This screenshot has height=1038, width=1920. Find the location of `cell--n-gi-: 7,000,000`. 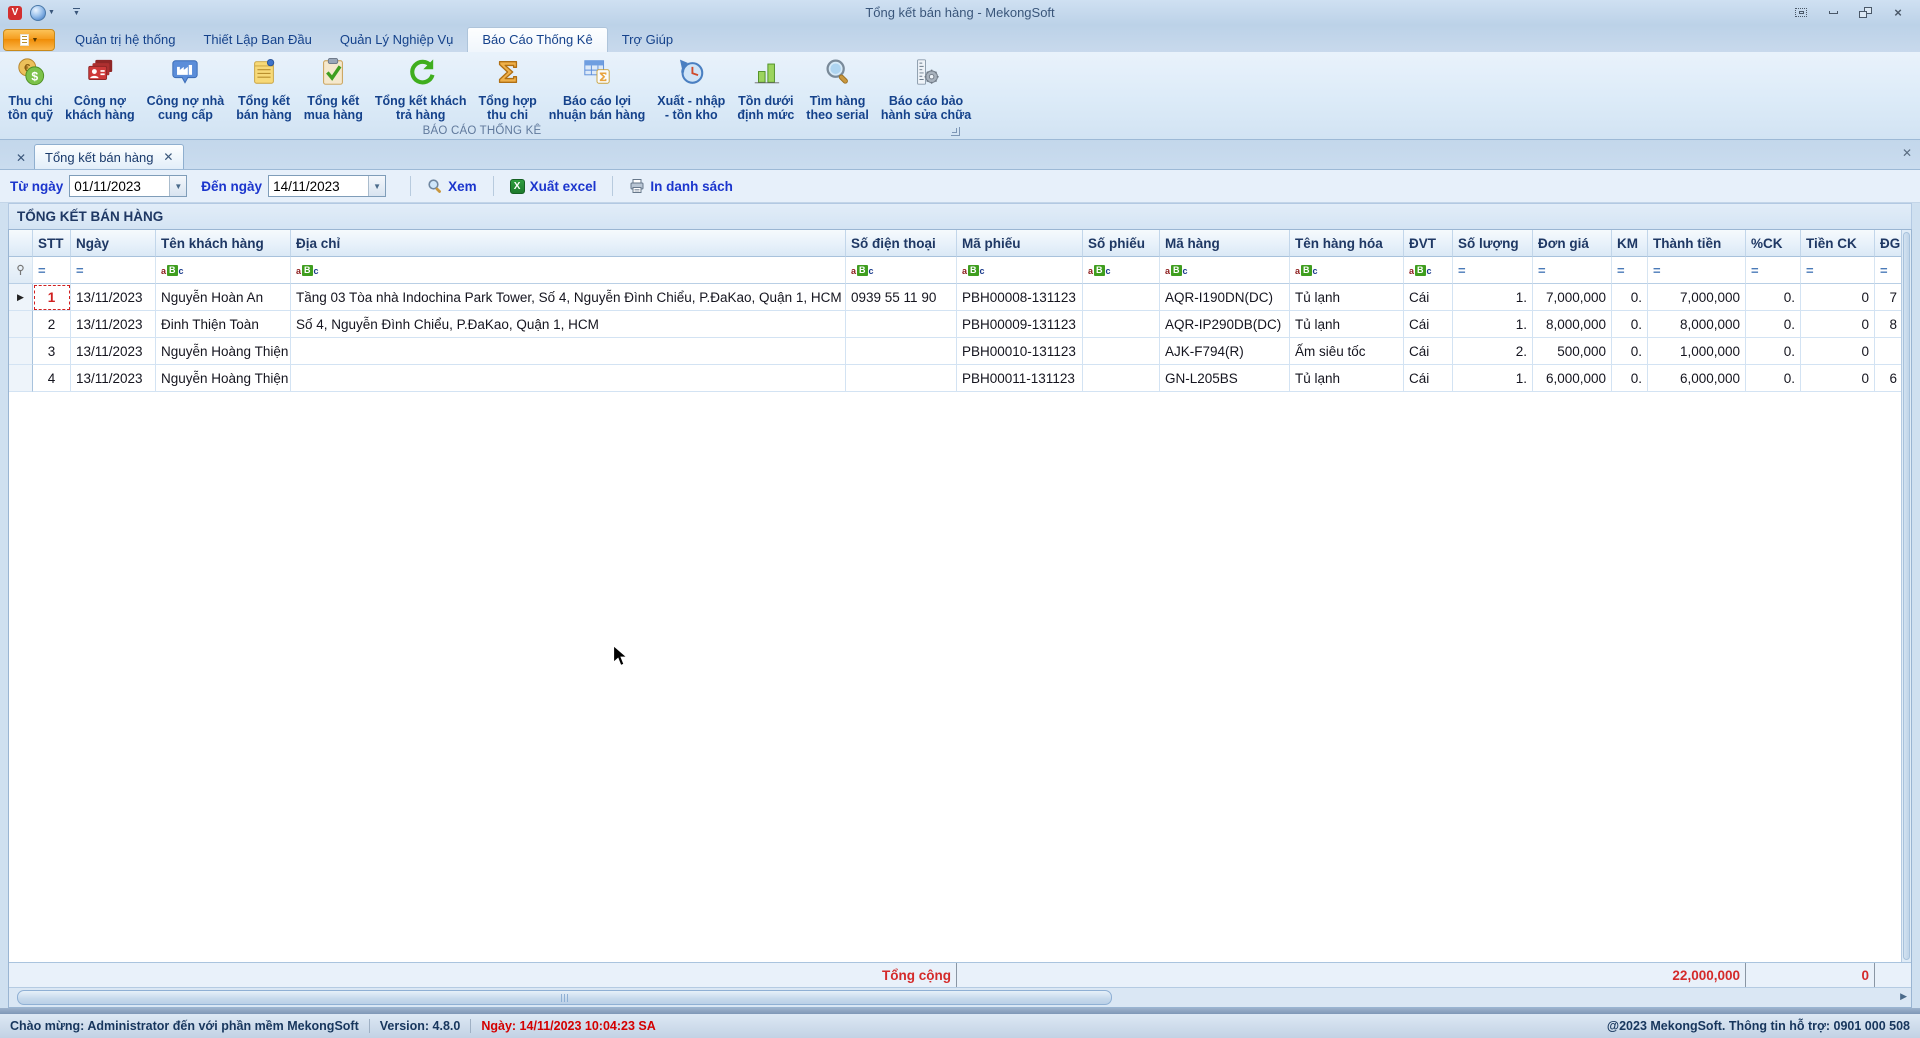

cell--n-gi-: 7,000,000 is located at coordinates (1572, 297).